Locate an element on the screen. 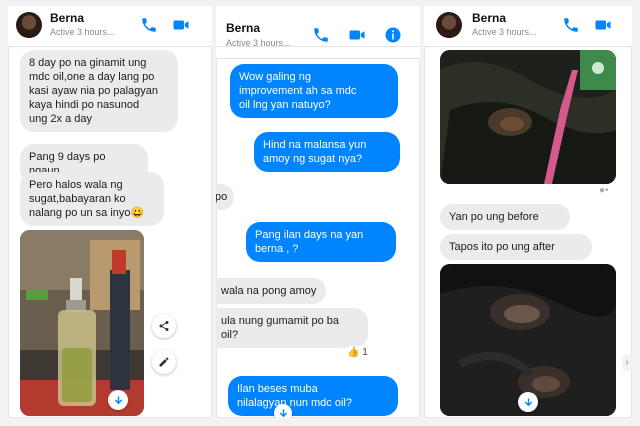  message-outgoing: Ilan beses muba nilalagyan nun mdc oil? is located at coordinates (313, 396).